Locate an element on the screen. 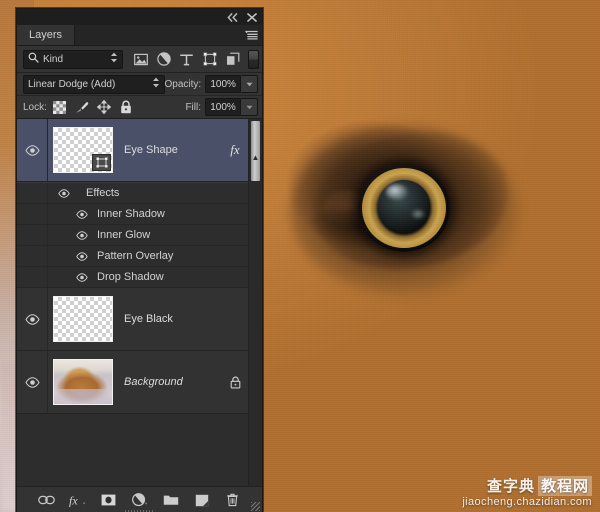 The height and width of the screenshot is (512, 600). lock-image-pixels-icon is located at coordinates (82, 107).